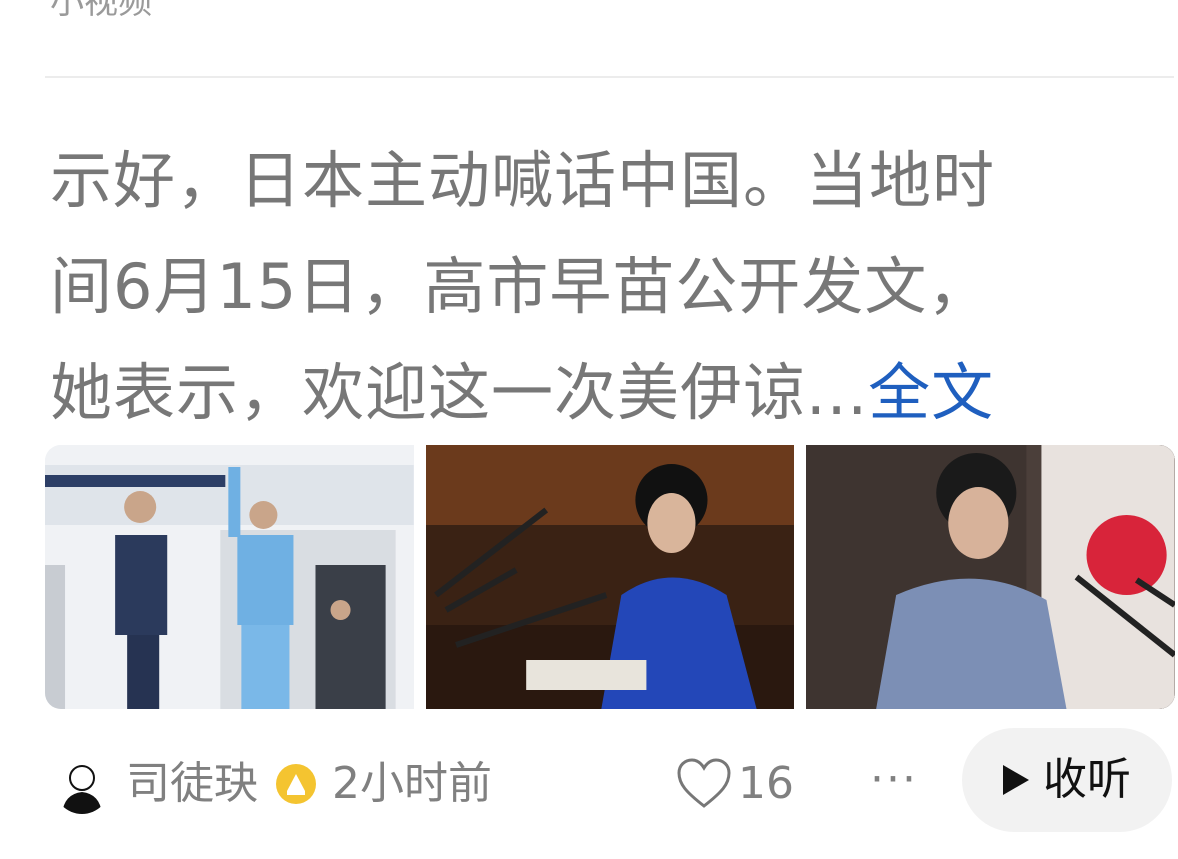  Describe the element at coordinates (412, 783) in the screenshot. I see `post-time: 2小时前` at that location.